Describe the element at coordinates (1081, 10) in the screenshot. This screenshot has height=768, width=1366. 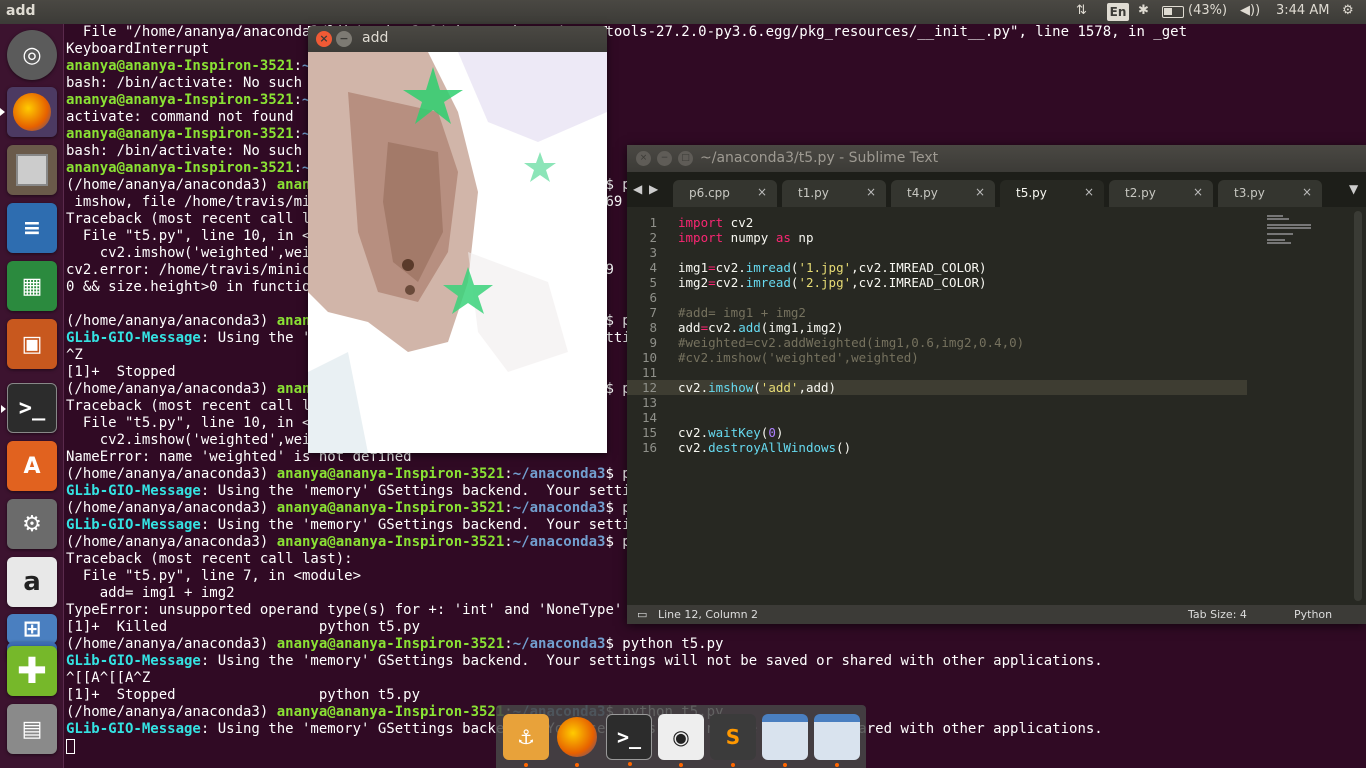
I see `network-transfer-icon: ⇅` at that location.